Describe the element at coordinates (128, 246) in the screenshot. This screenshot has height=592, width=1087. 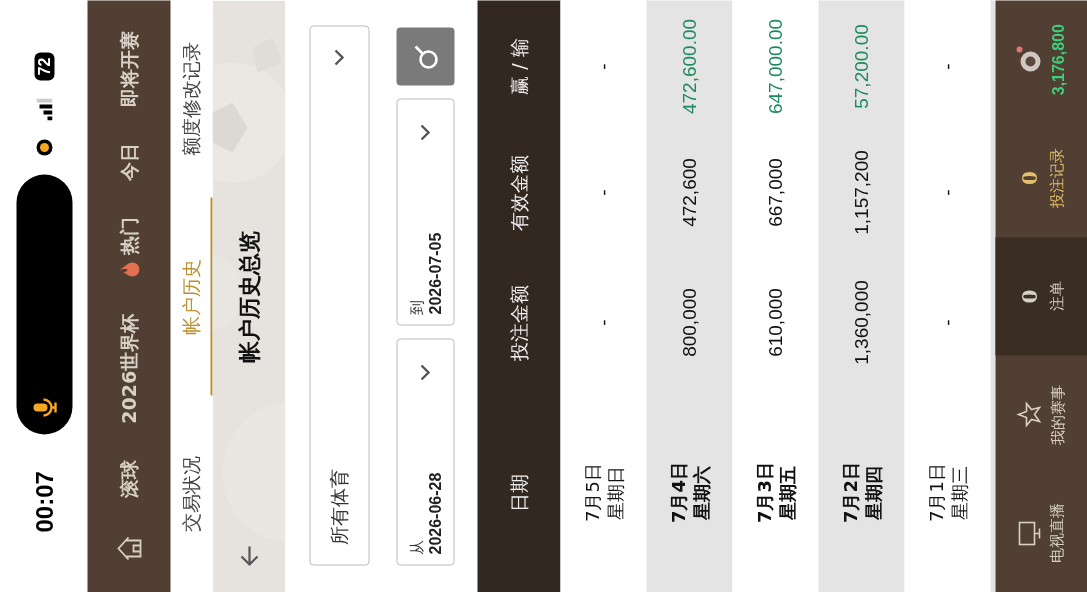
I see `nav-tab: 热门` at that location.